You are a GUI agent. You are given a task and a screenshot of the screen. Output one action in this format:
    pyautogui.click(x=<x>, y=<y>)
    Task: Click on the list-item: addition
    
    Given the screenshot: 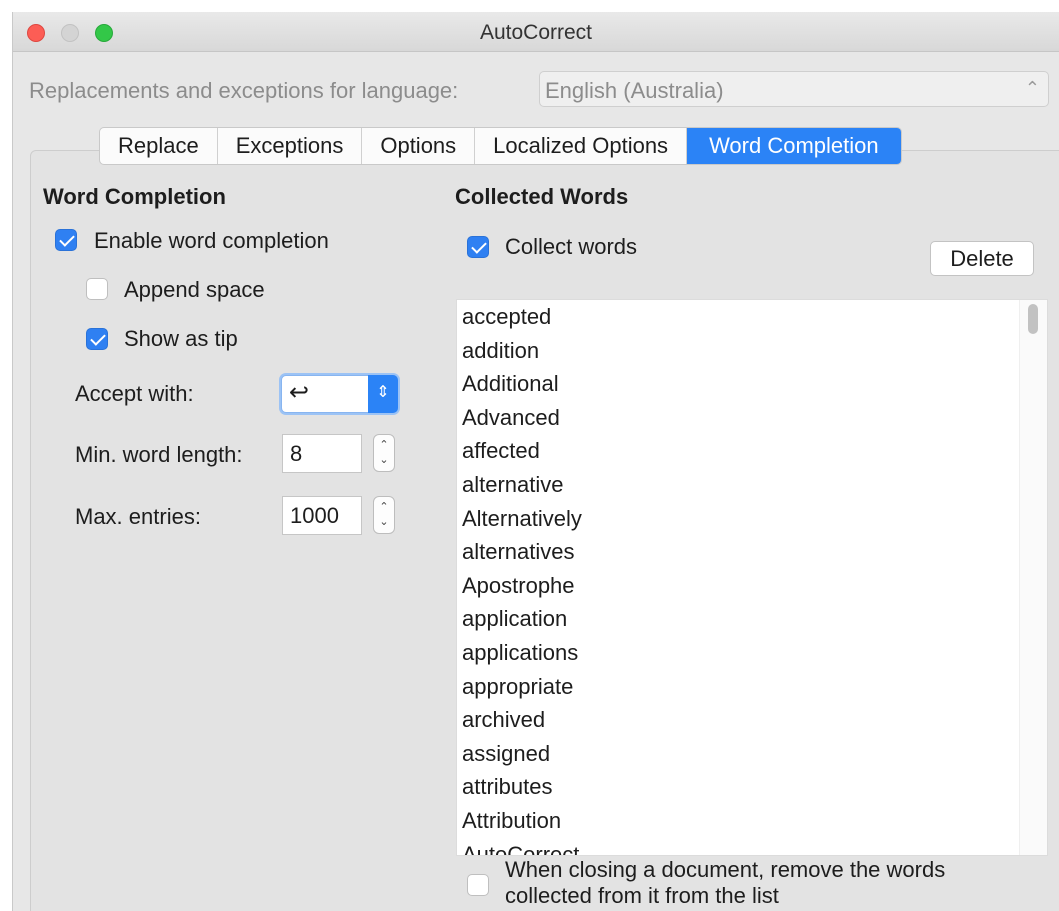 What is the action you would take?
    pyautogui.click(x=752, y=351)
    